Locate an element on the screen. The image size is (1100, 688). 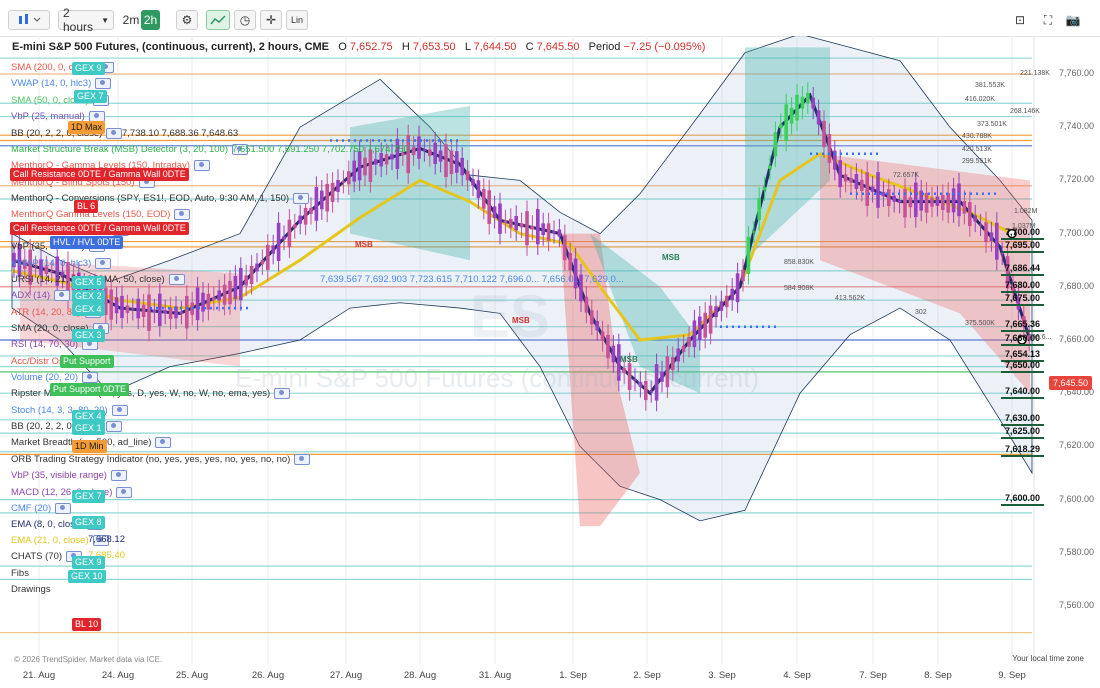
fullscreen-icon: ⛶ is located at coordinates (1048, 20).